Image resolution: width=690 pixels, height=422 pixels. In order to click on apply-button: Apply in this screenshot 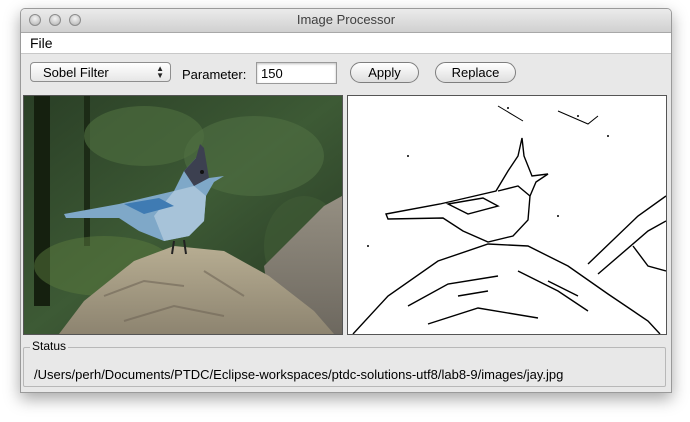, I will do `click(384, 72)`.